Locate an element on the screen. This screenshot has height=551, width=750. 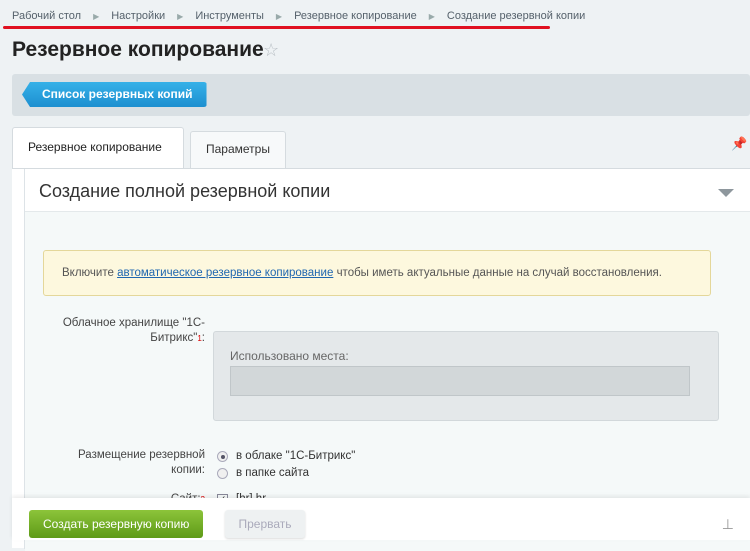
notice-text: Включите is located at coordinates (88, 273).